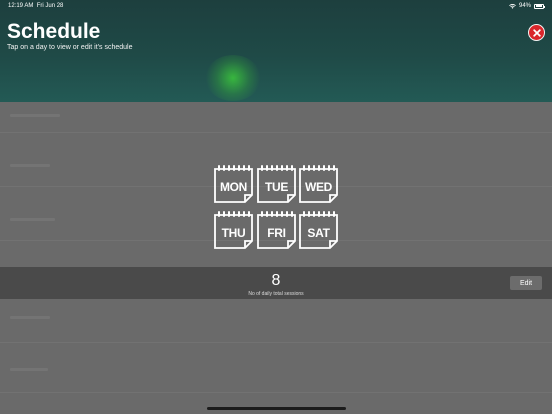 The height and width of the screenshot is (414, 552). Describe the element at coordinates (233, 78) in the screenshot. I see `header-glow` at that location.